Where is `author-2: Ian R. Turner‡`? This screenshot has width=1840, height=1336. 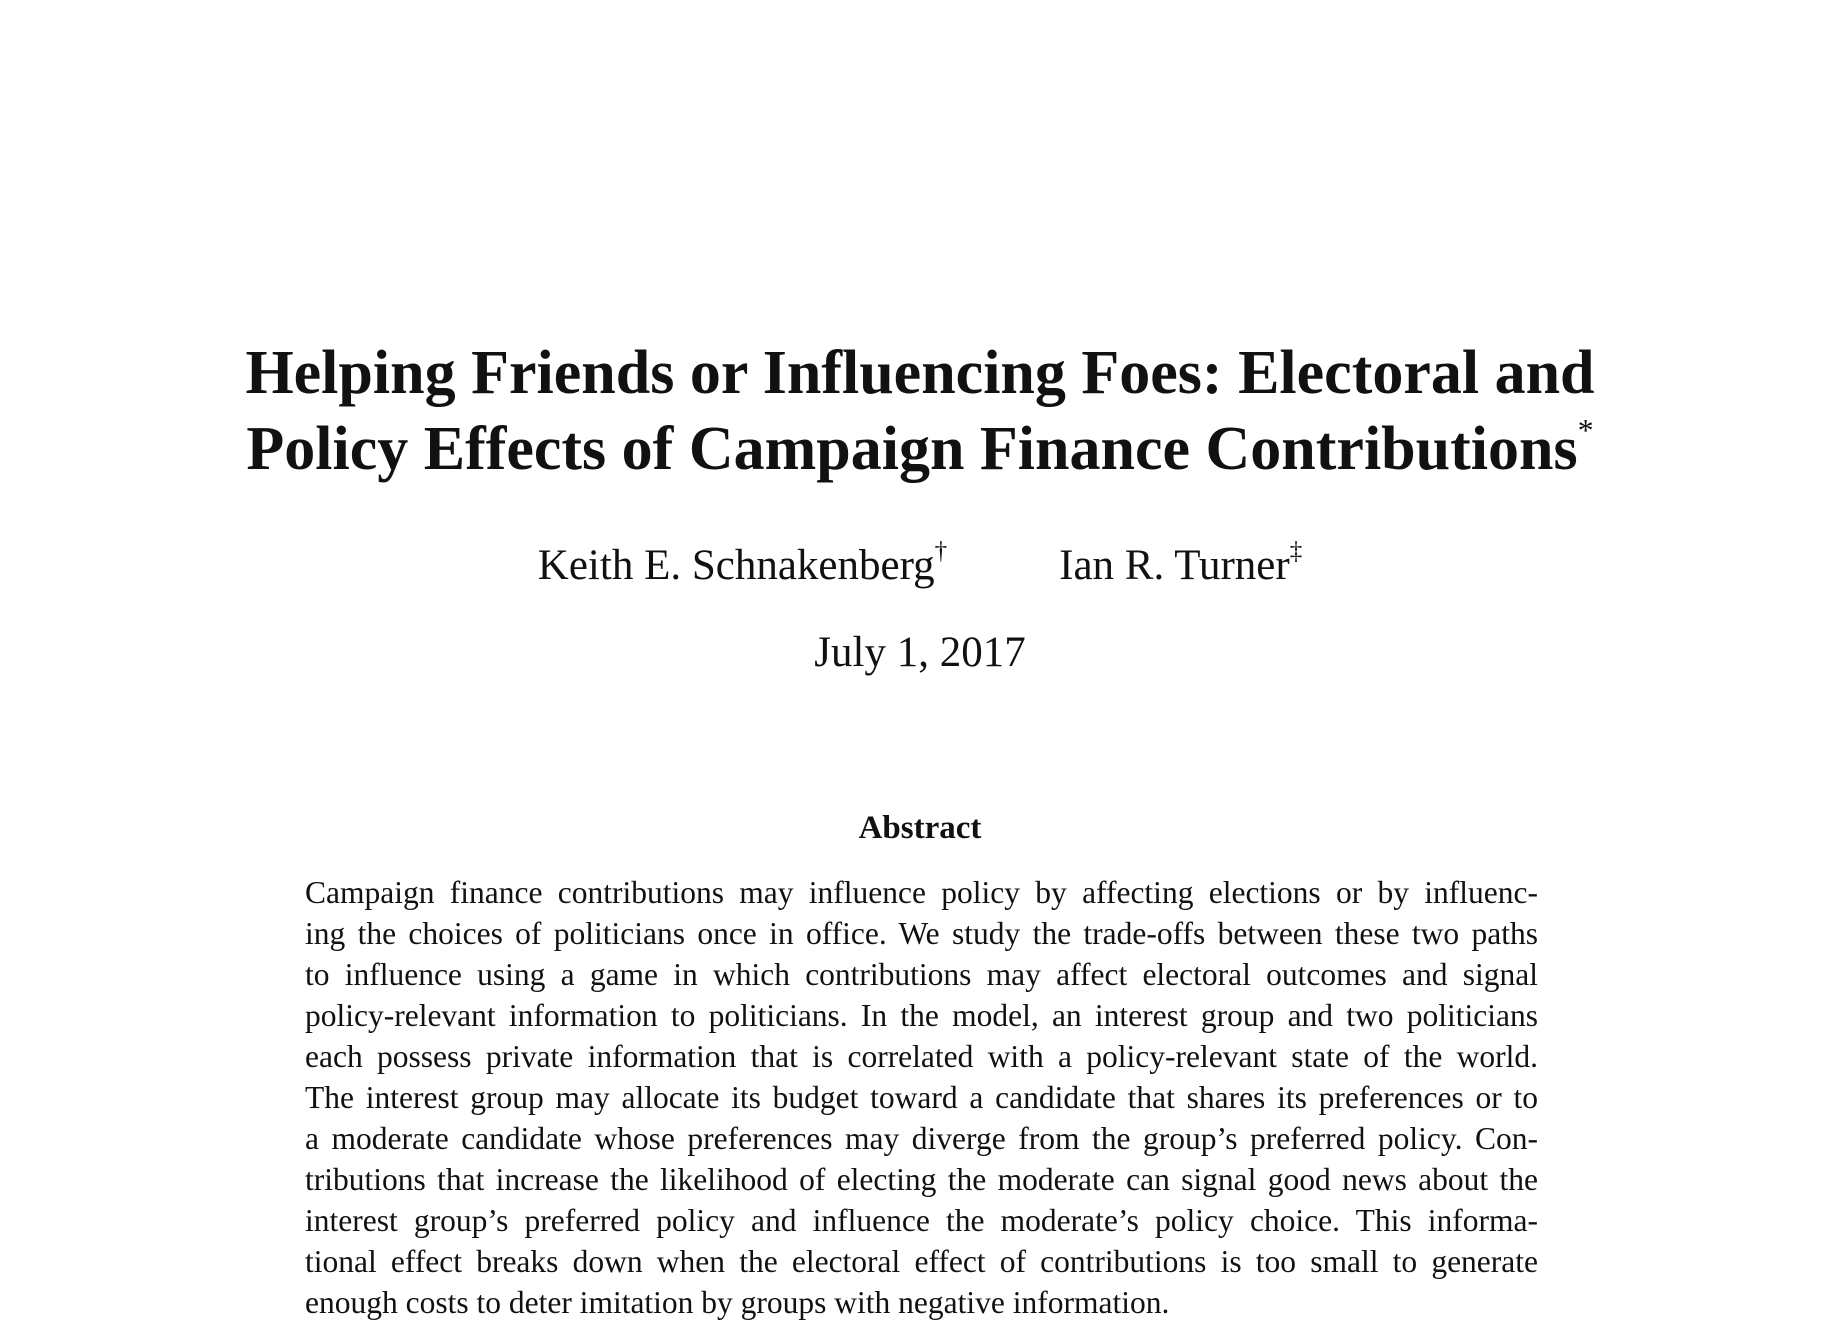 author-2: Ian R. Turner‡ is located at coordinates (1181, 565).